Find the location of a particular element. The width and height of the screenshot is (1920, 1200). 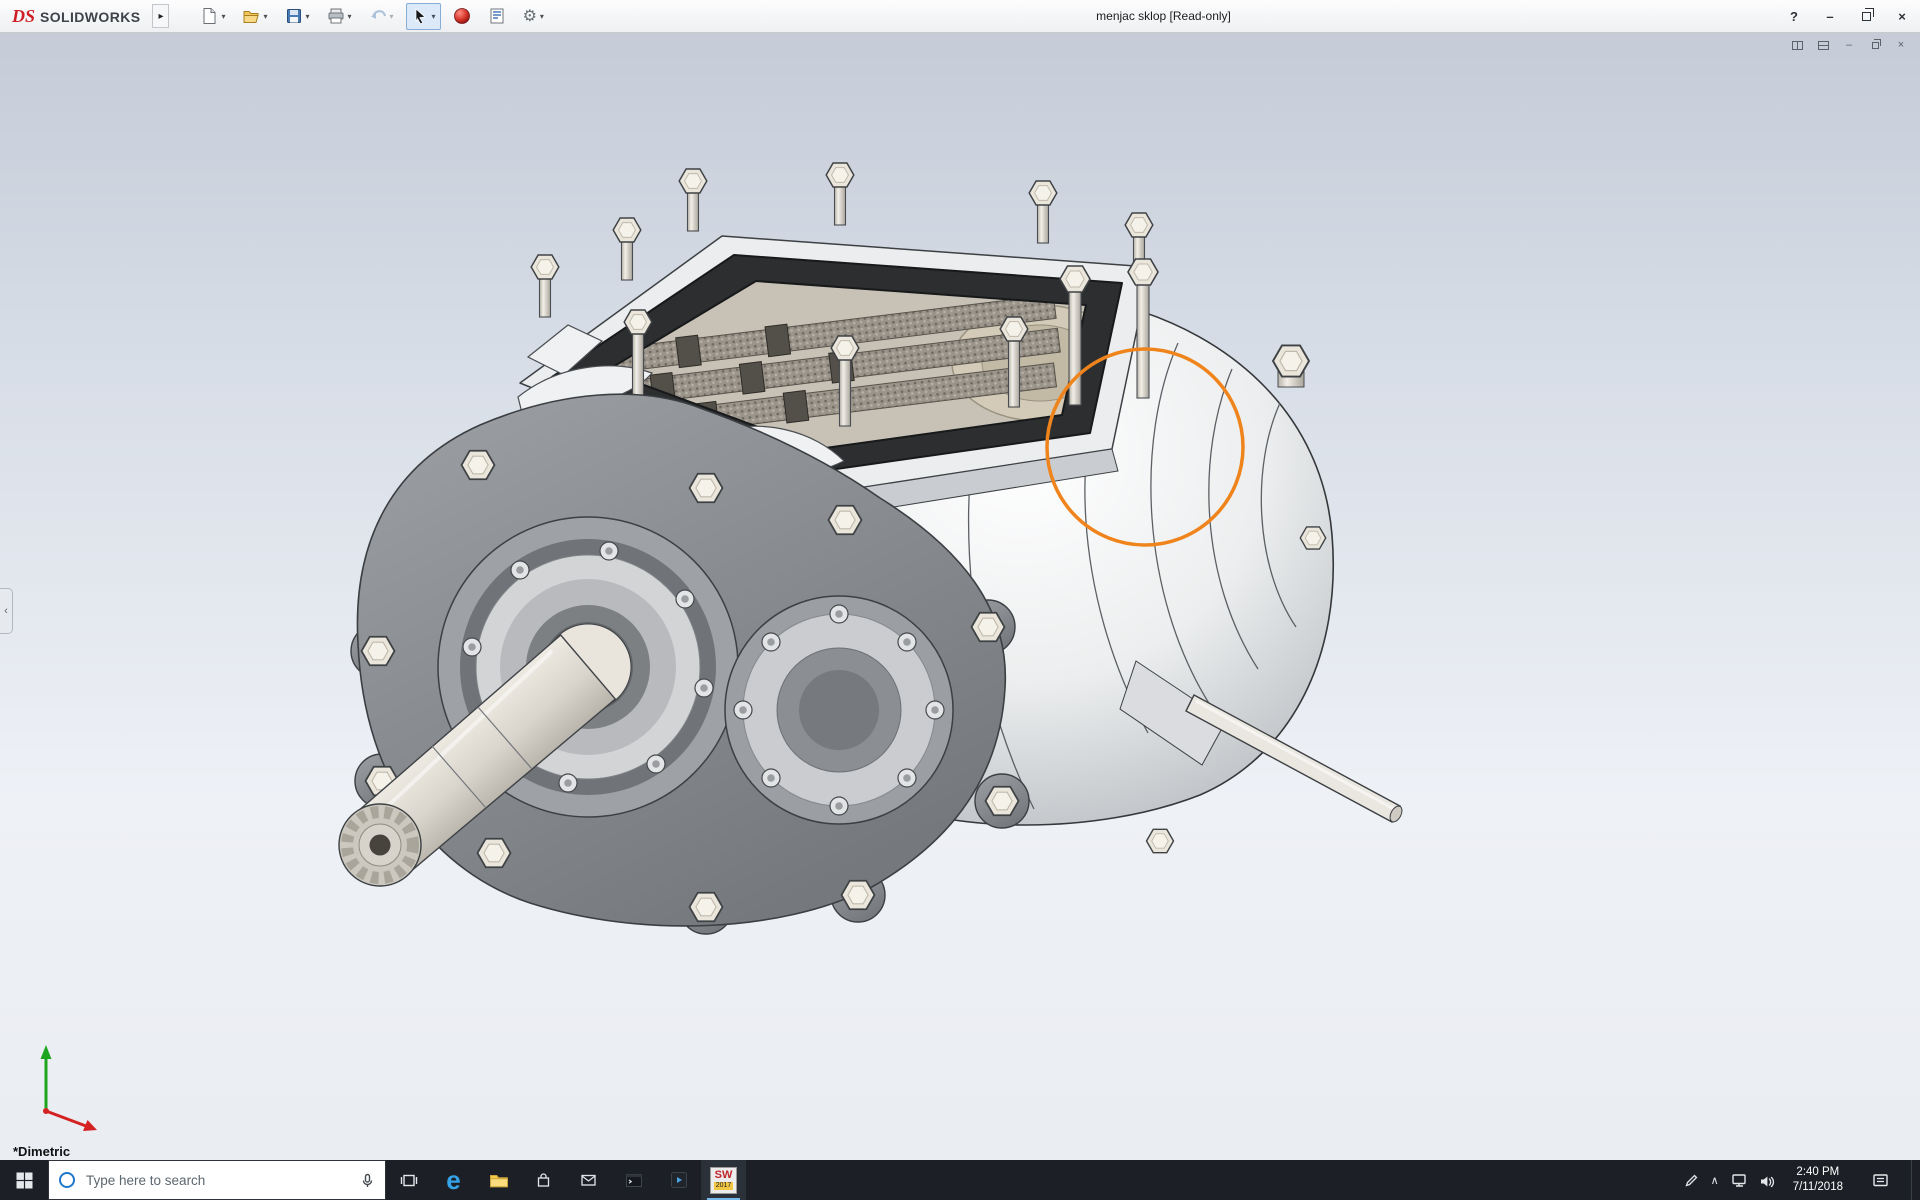

media-app-icon is located at coordinates (678, 1180).